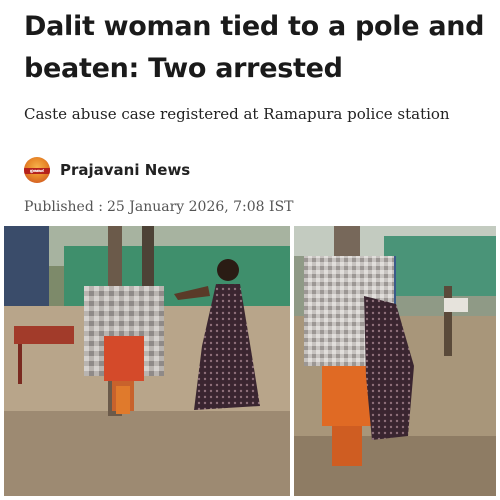  I want to click on published-line: Published :25 January 2026, 7:08 IST, so click(159, 207).